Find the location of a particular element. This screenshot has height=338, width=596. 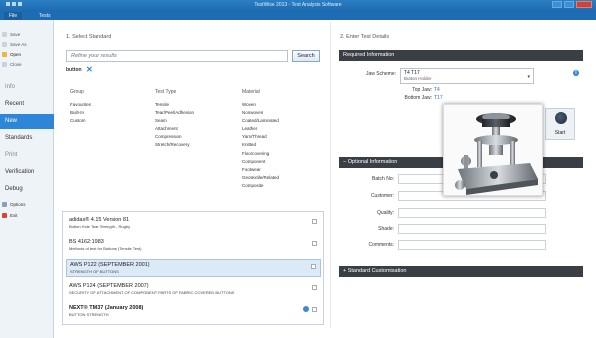

window-title: TestWise 2013 - Test Analysis Software is located at coordinates (298, 5).